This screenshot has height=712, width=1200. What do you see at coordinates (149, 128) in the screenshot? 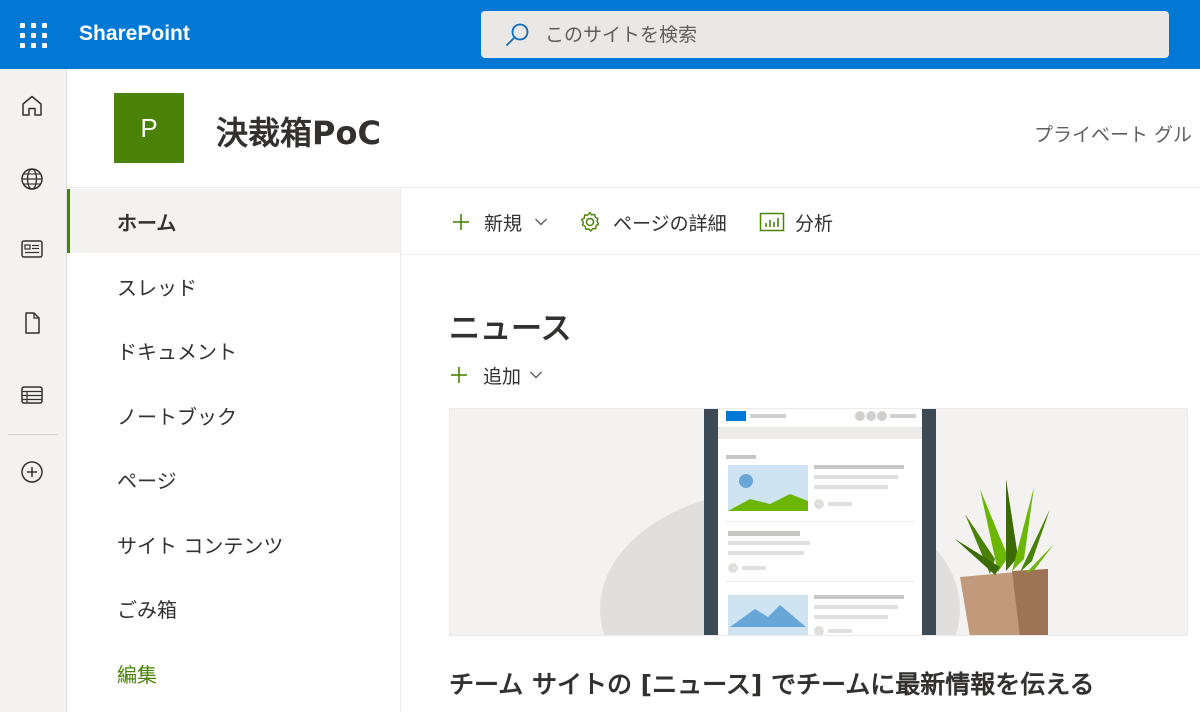
I see `site-logo: P` at bounding box center [149, 128].